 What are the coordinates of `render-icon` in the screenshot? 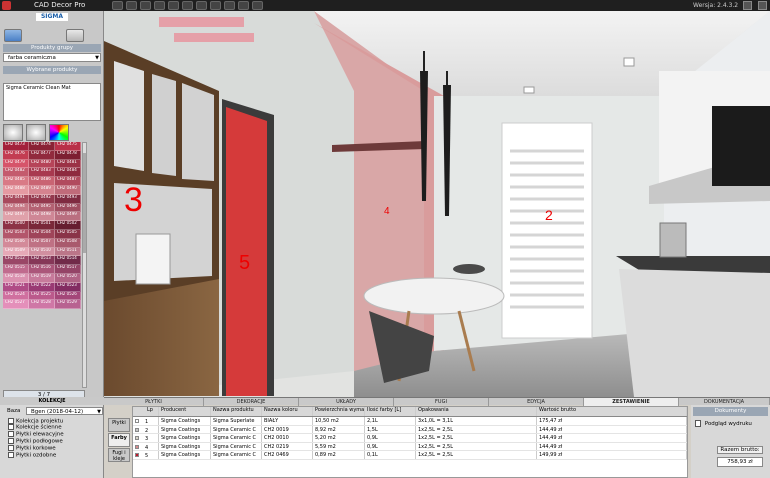 It's located at (159, 5).